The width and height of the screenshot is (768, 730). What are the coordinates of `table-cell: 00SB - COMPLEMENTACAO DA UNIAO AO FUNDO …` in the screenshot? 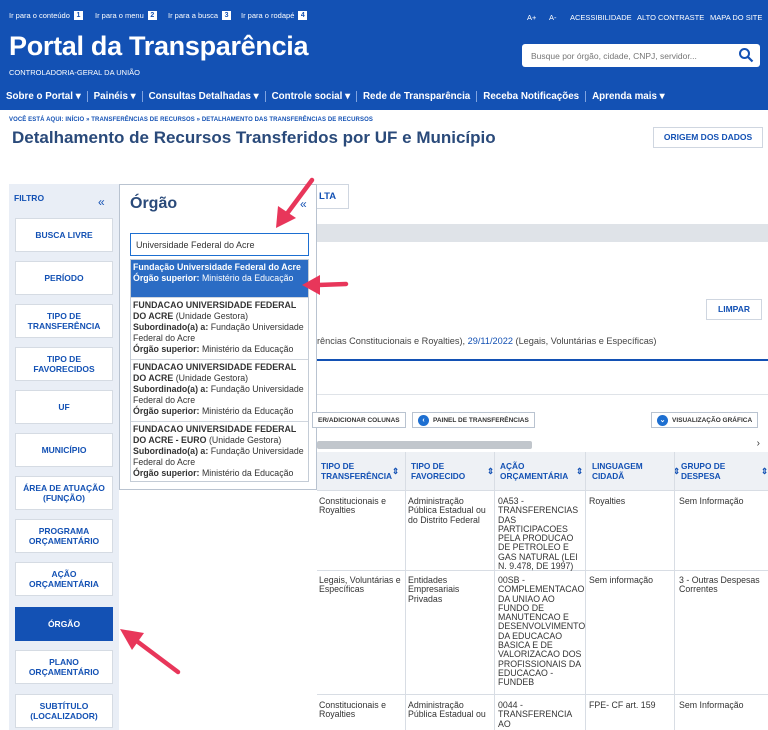 It's located at (542, 631).